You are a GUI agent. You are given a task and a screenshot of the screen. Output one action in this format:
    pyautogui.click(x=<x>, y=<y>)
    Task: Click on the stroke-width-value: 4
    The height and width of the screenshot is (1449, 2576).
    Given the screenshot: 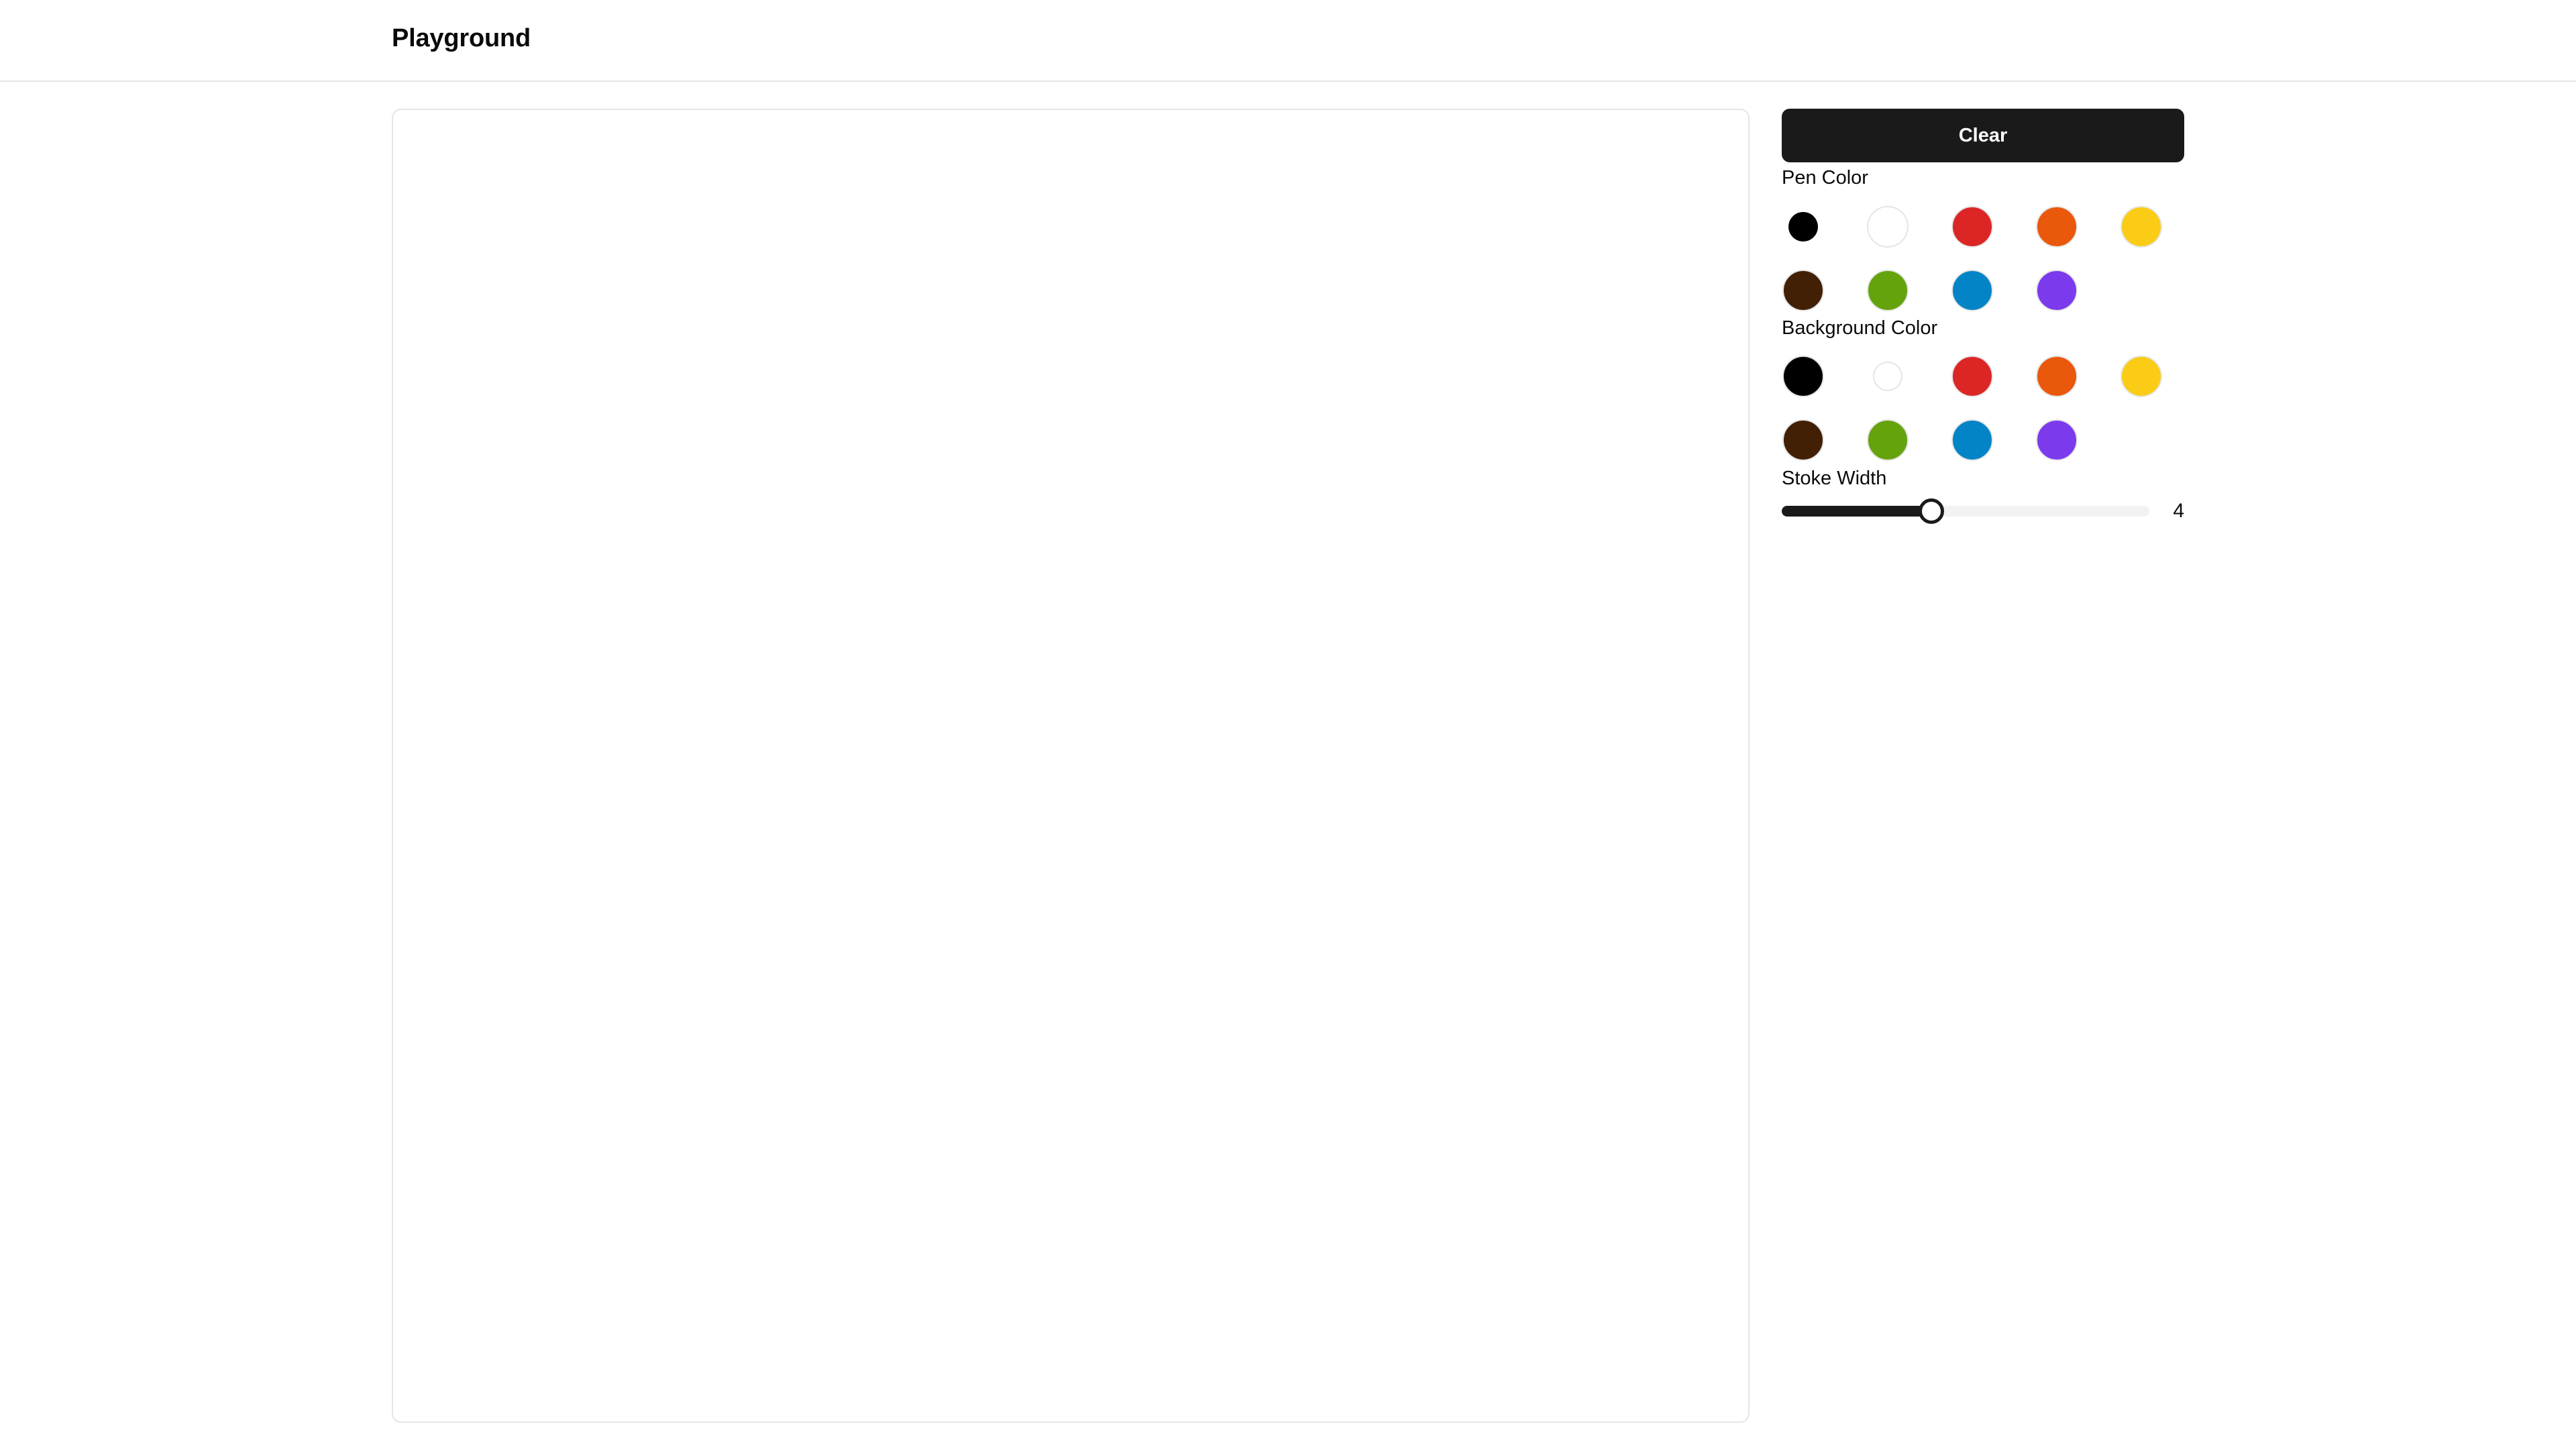 What is the action you would take?
    pyautogui.click(x=2178, y=511)
    